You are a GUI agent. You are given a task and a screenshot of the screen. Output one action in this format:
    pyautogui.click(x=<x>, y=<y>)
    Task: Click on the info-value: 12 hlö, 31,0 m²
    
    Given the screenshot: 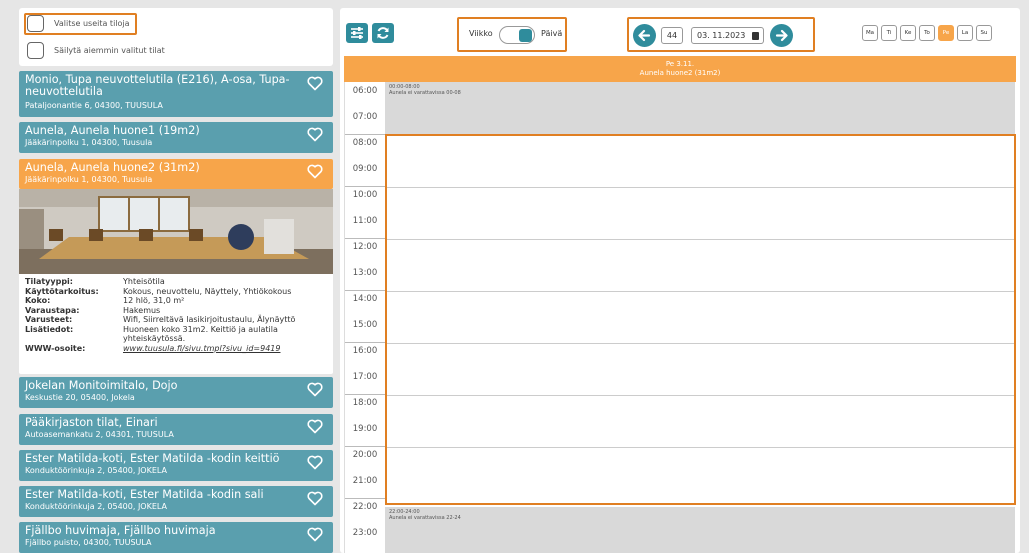 What is the action you would take?
    pyautogui.click(x=154, y=300)
    